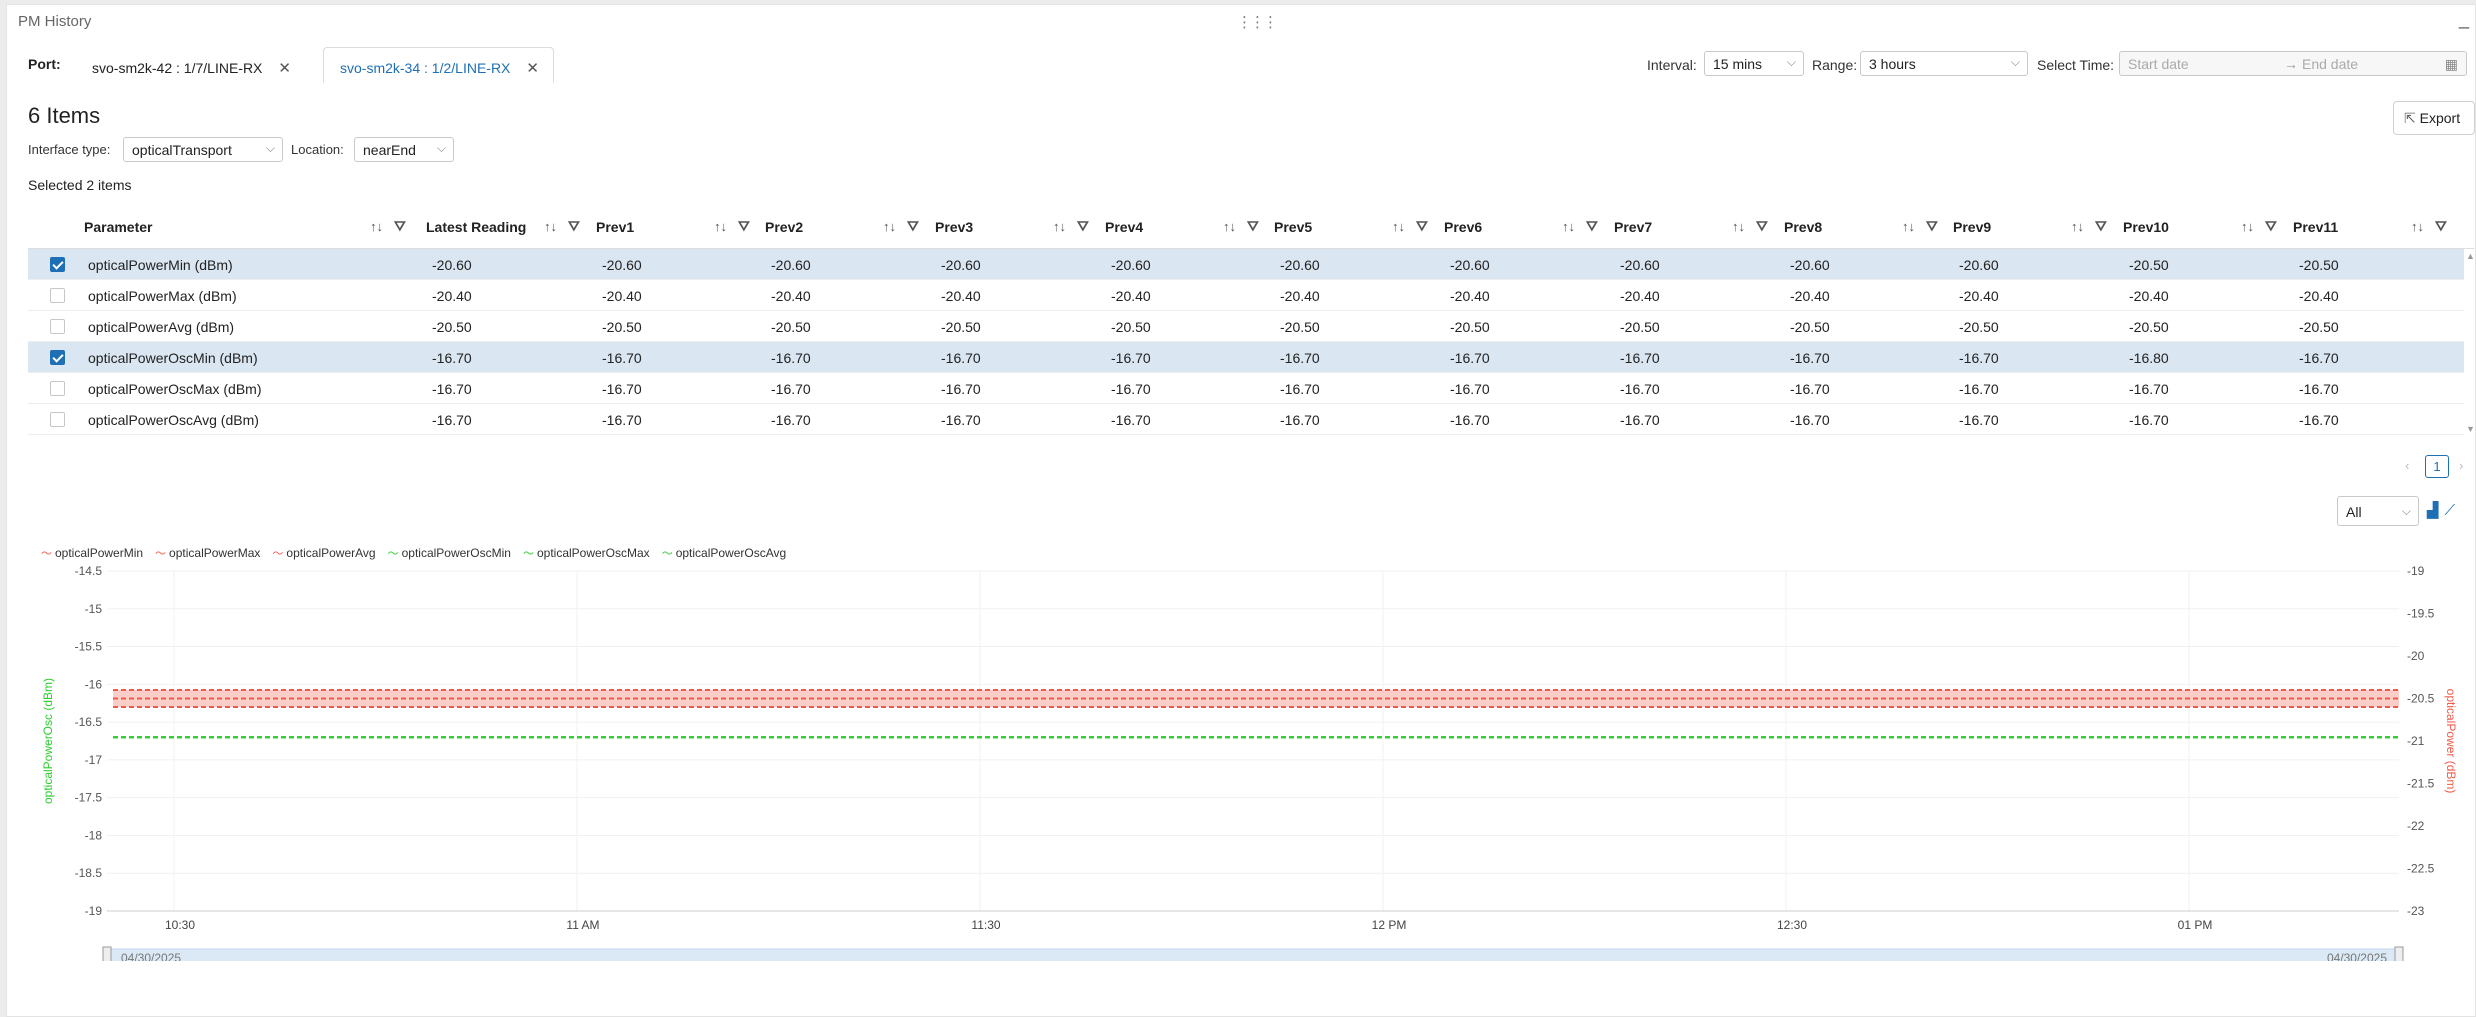  Describe the element at coordinates (1738, 64) in the screenshot. I see `interval-value: 15 mins` at that location.